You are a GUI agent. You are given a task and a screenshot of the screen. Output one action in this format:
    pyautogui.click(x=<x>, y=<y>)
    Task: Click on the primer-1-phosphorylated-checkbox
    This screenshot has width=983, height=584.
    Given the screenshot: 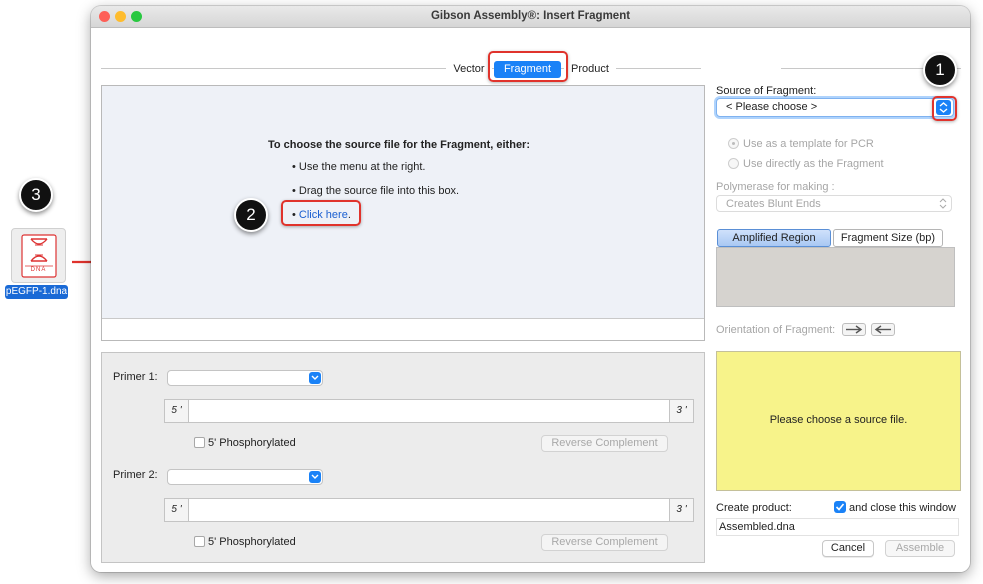 What is the action you would take?
    pyautogui.click(x=199, y=442)
    